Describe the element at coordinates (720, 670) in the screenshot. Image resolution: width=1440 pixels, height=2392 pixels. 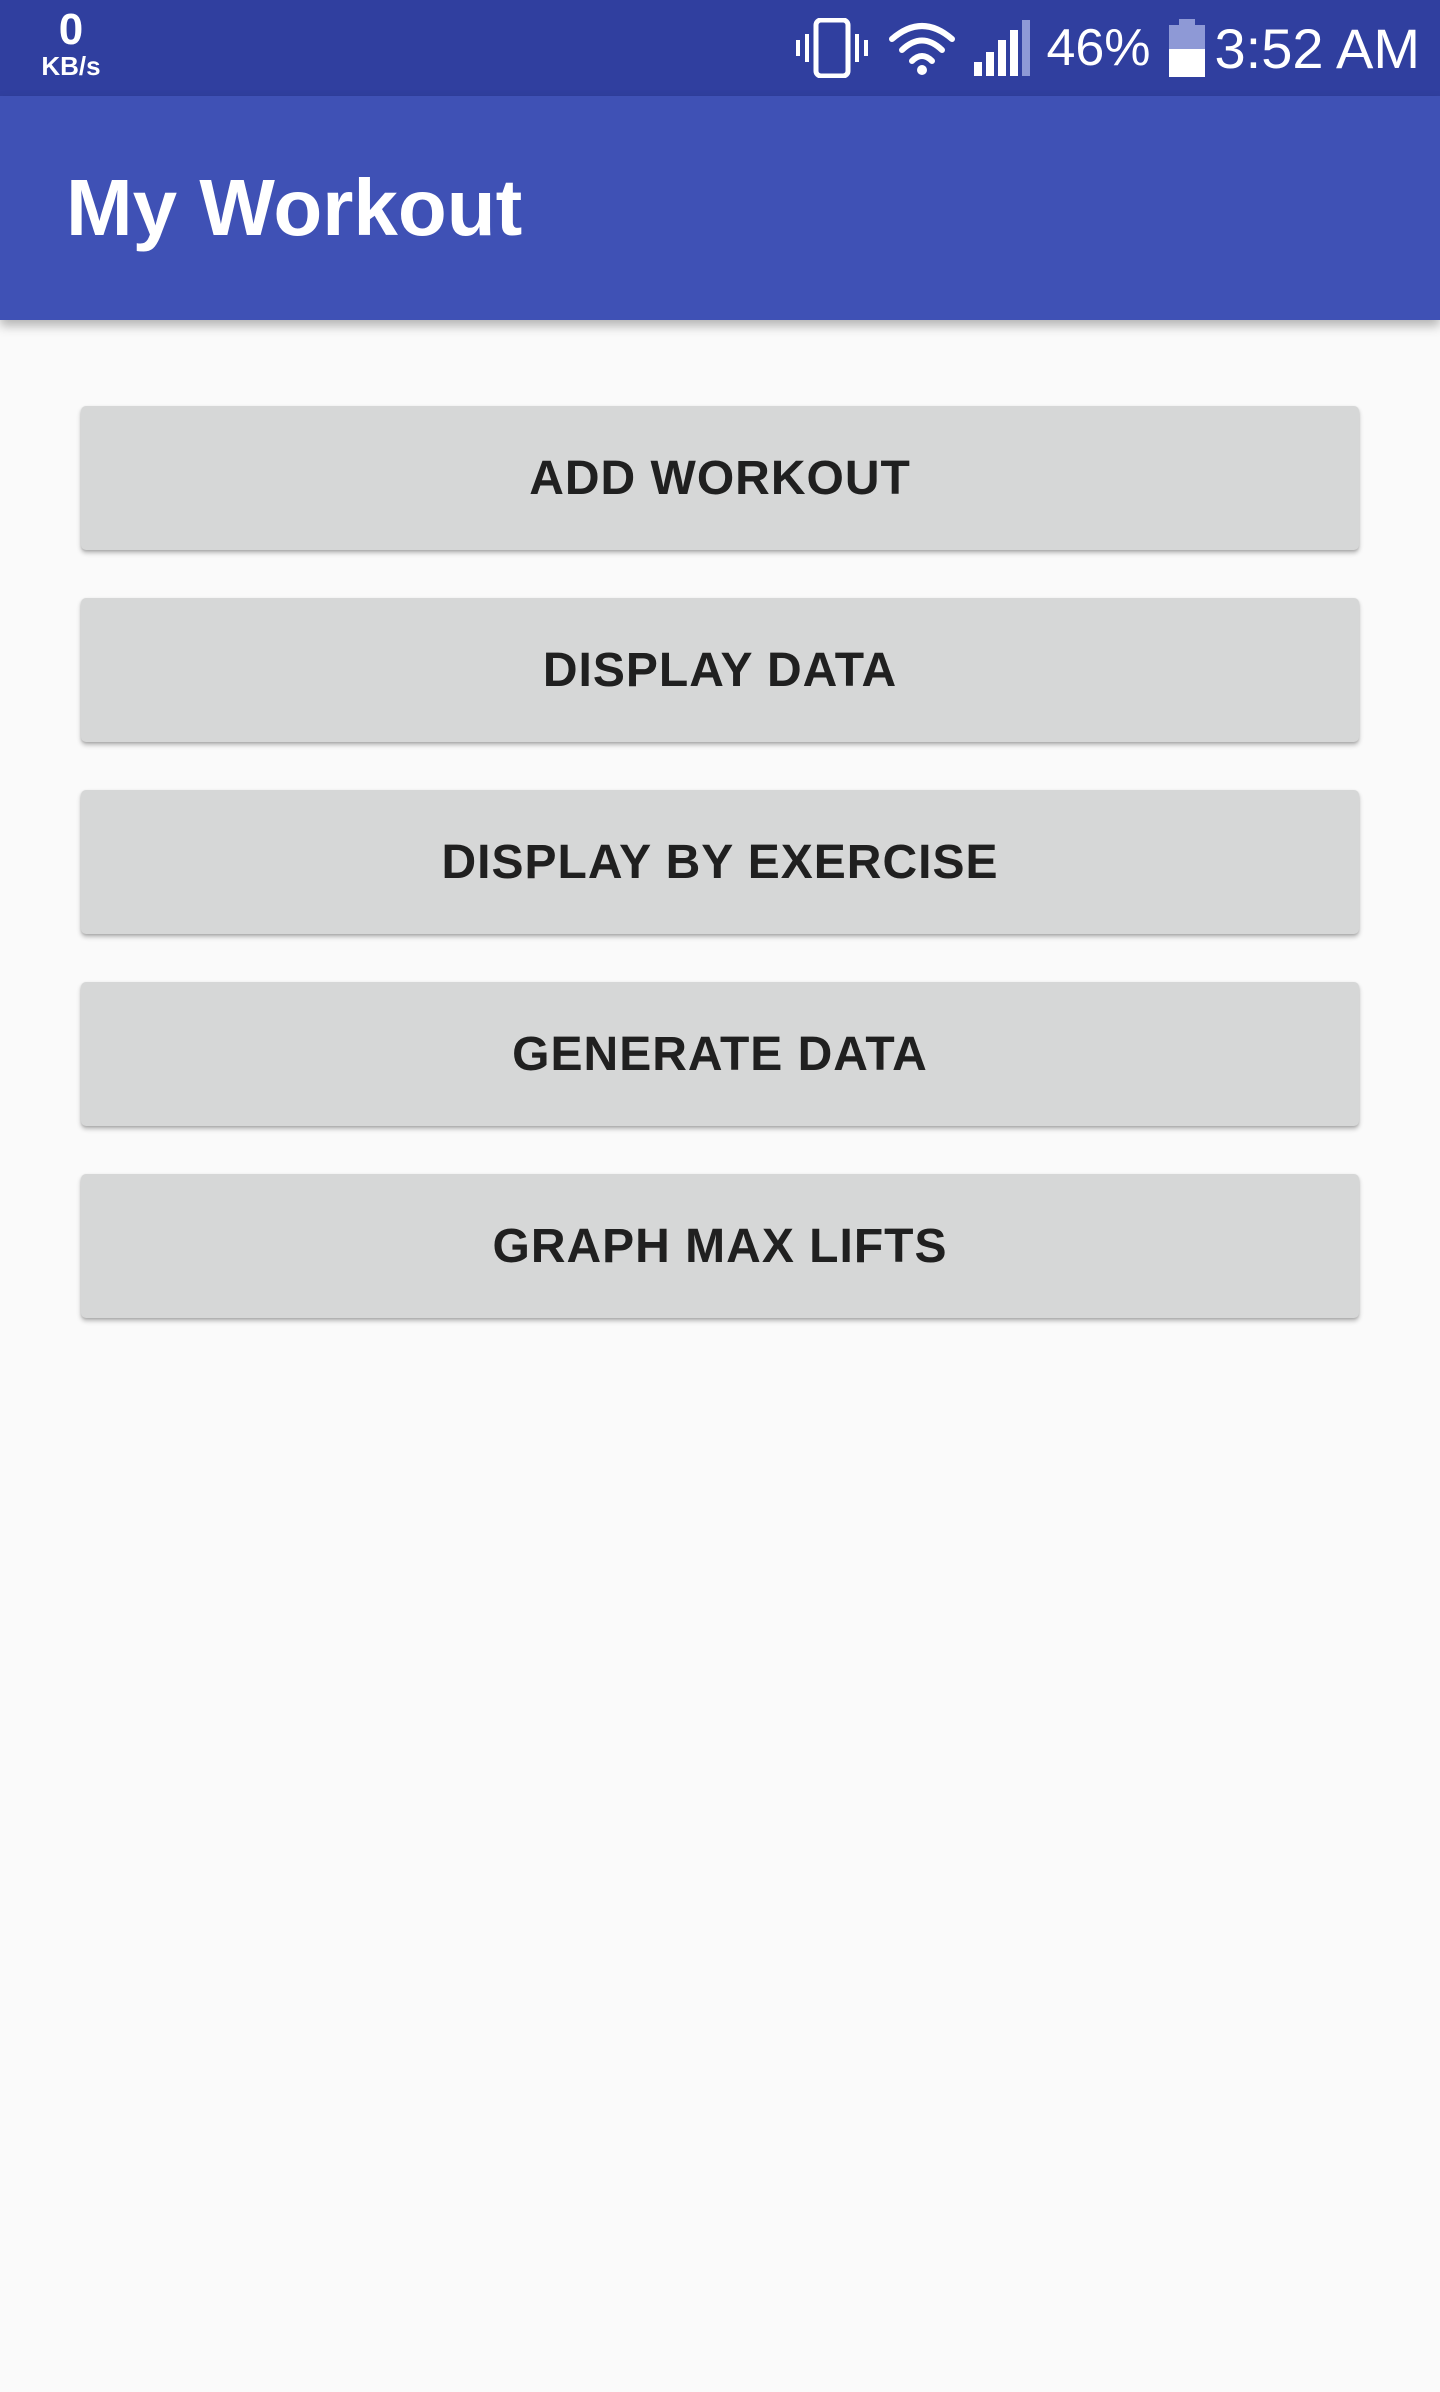
I see `display-data-button: DISPLAY DATA` at that location.